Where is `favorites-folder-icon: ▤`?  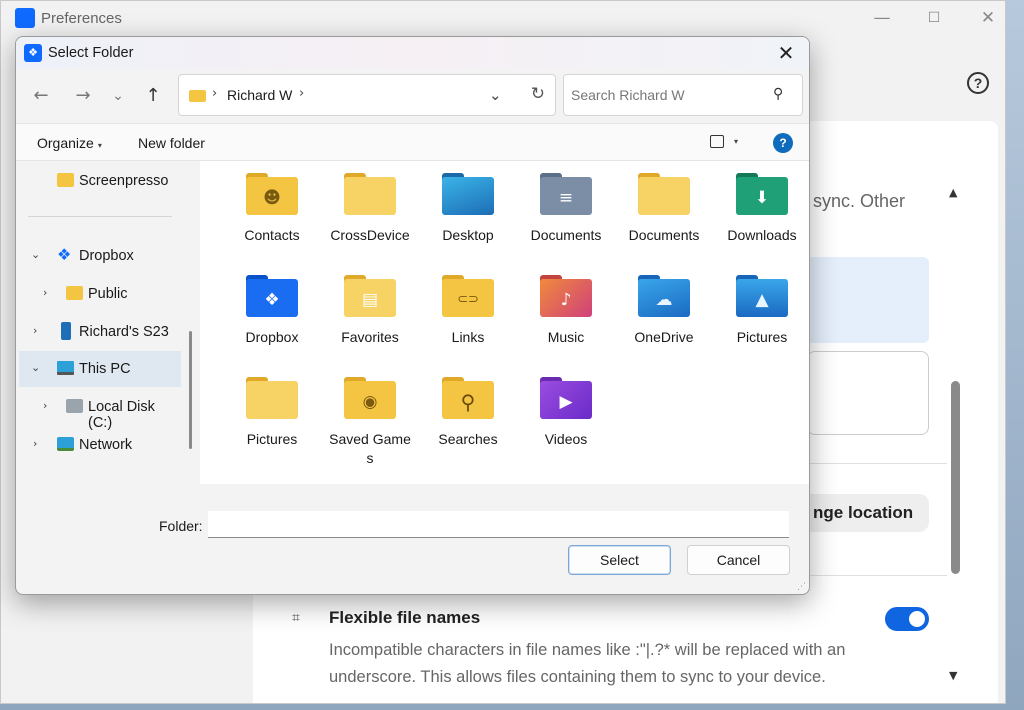 favorites-folder-icon: ▤ is located at coordinates (370, 296).